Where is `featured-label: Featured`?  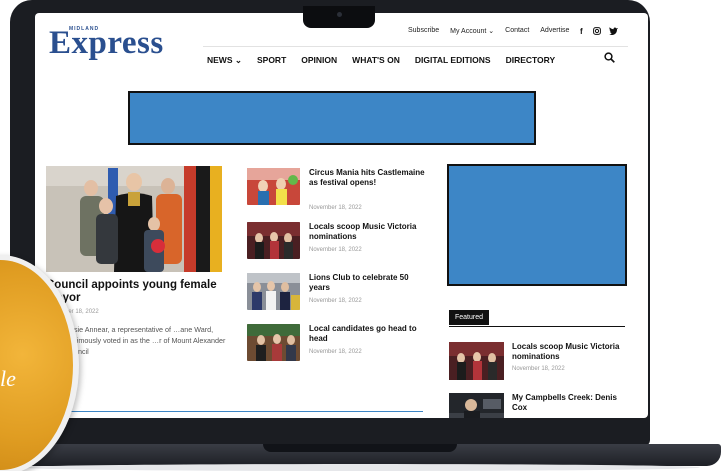 featured-label: Featured is located at coordinates (469, 317).